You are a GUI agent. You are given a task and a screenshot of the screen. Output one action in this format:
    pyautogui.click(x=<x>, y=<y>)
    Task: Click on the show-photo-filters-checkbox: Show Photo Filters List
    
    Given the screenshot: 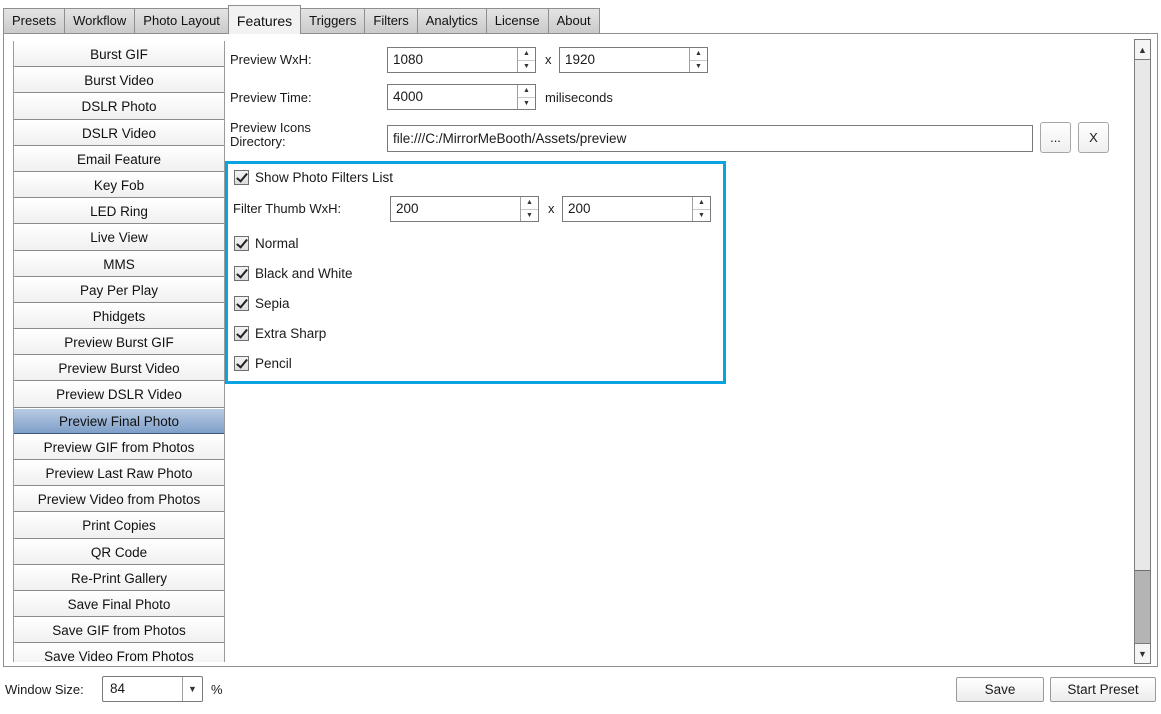 What is the action you would take?
    pyautogui.click(x=313, y=177)
    